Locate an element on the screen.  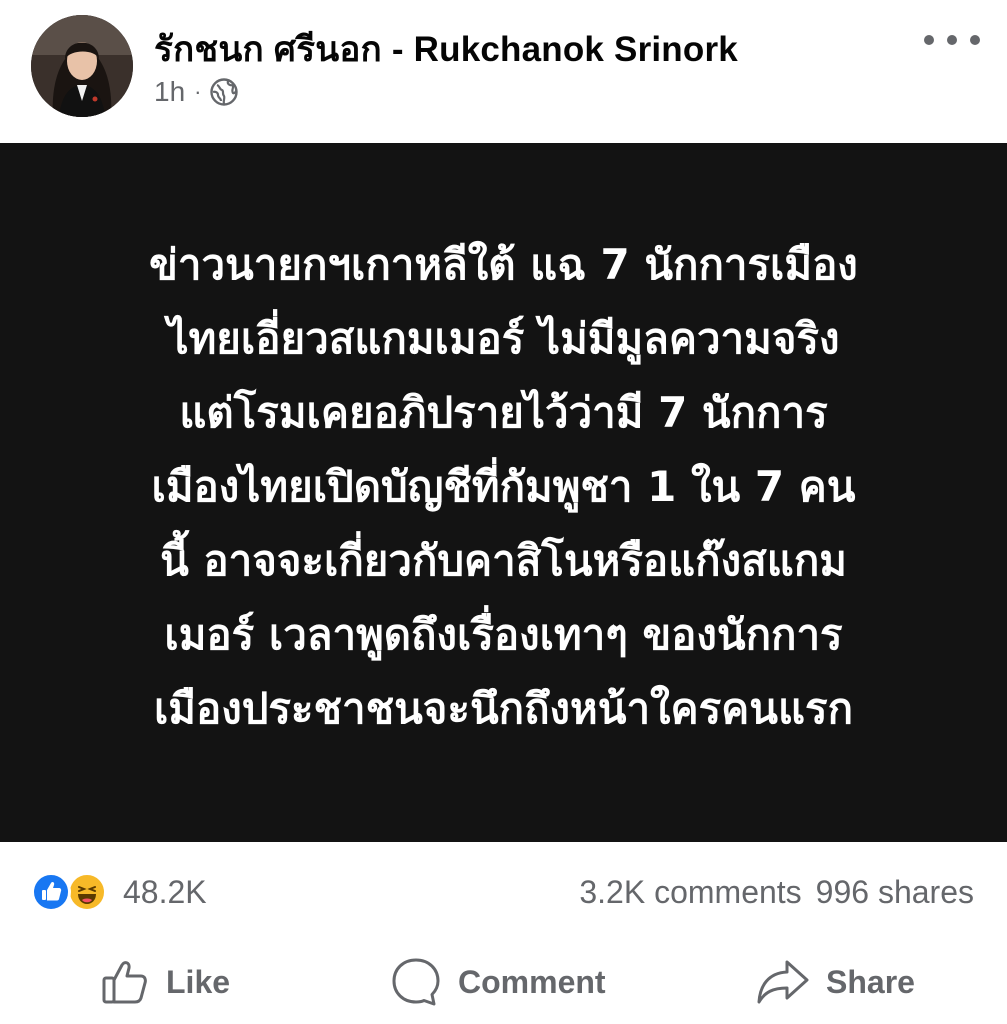
post-time: 1h is located at coordinates (169, 92).